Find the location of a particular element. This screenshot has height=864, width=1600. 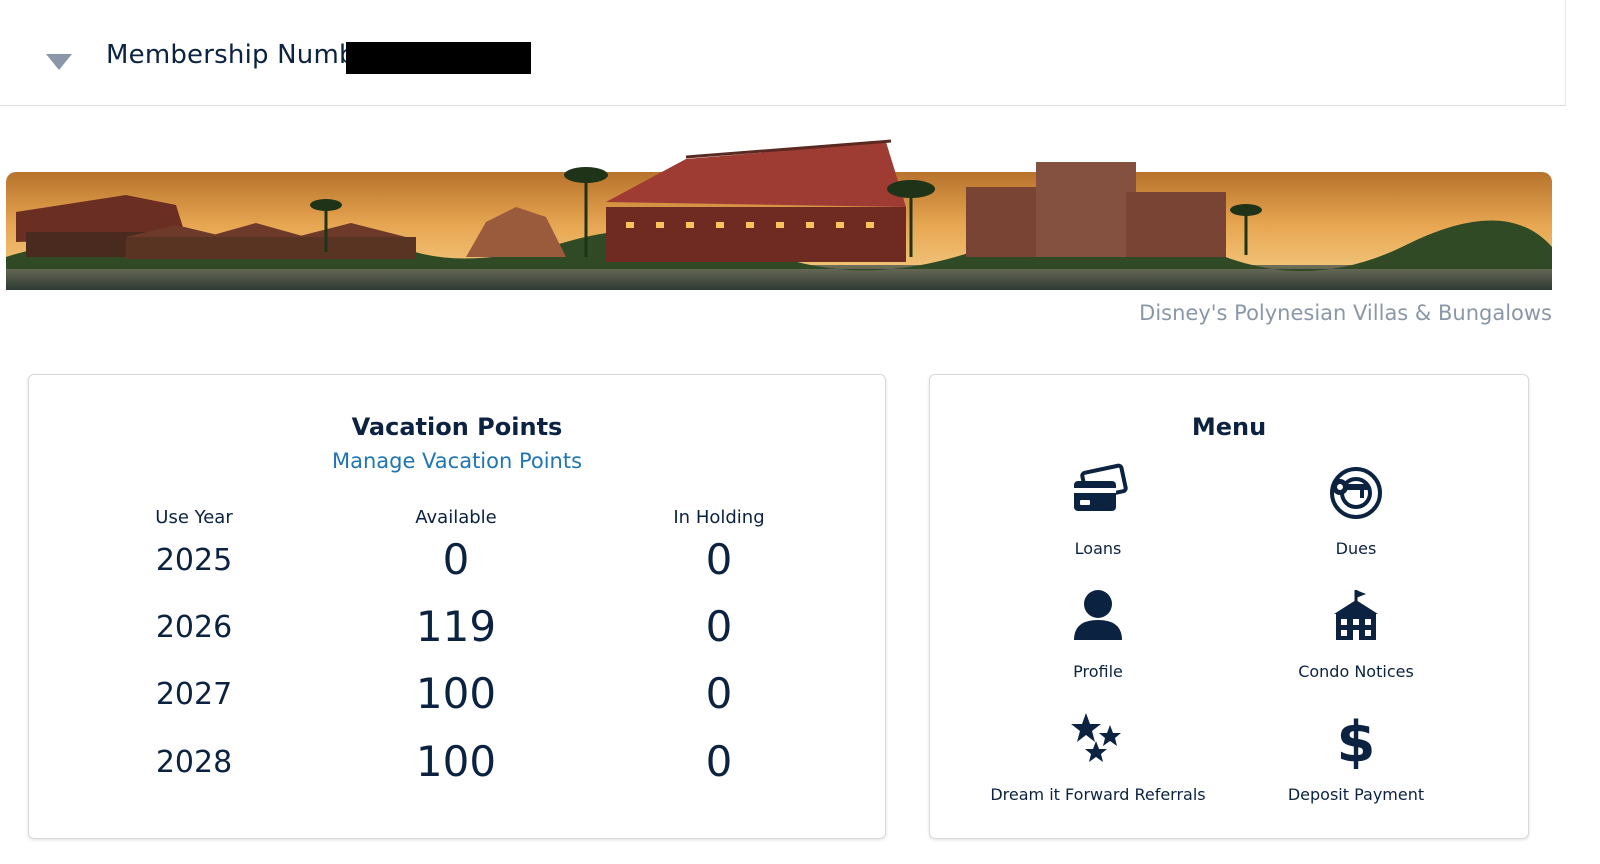

menu-item-label: Dues is located at coordinates (1356, 548).